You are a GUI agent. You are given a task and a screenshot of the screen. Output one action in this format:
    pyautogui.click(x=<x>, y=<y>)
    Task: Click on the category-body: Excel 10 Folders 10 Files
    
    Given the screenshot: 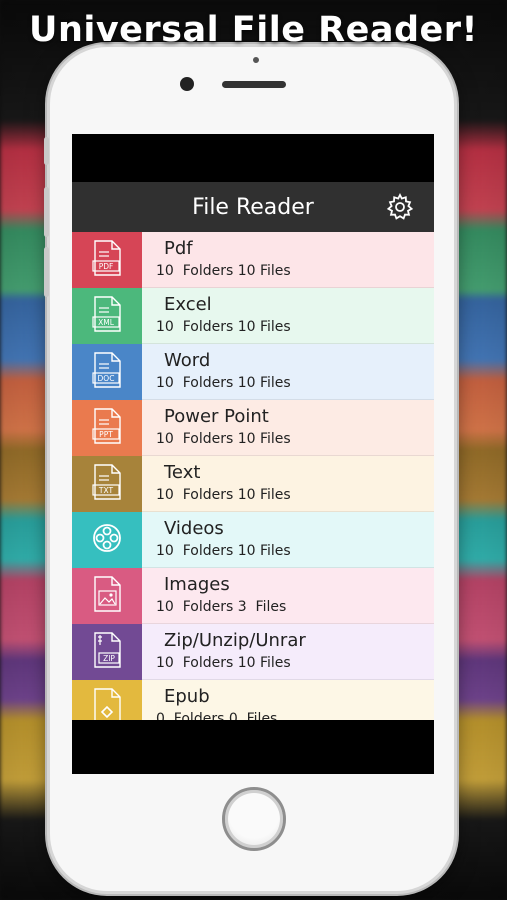 What is the action you would take?
    pyautogui.click(x=288, y=315)
    